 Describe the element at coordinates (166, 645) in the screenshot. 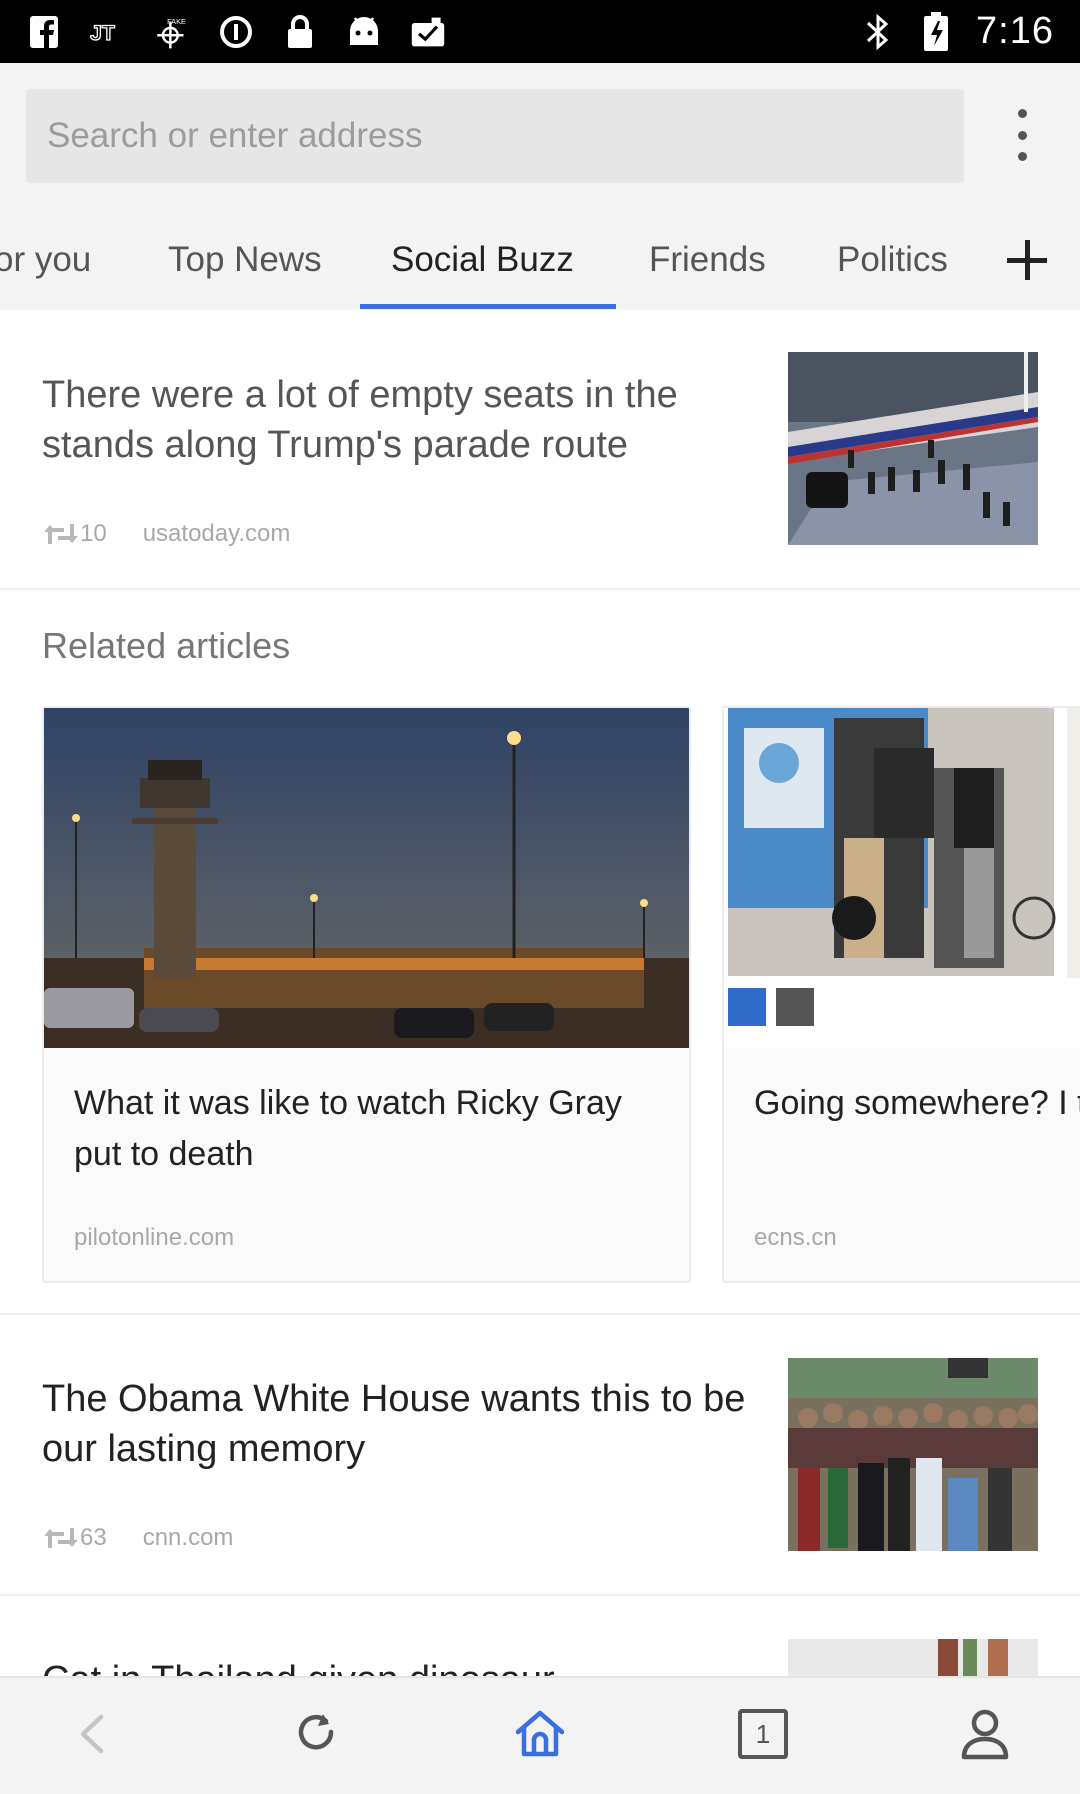

I see `related-articles-heading: Related articles` at that location.